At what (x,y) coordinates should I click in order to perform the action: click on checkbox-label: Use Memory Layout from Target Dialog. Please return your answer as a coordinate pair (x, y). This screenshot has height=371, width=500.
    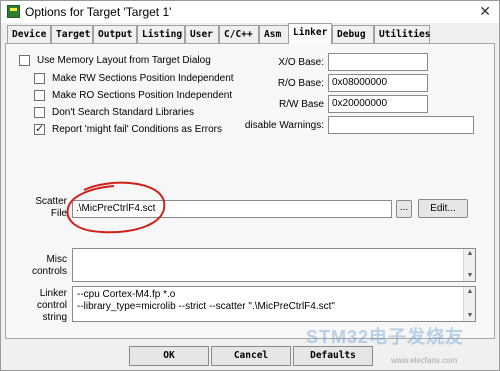
    Looking at the image, I should click on (124, 60).